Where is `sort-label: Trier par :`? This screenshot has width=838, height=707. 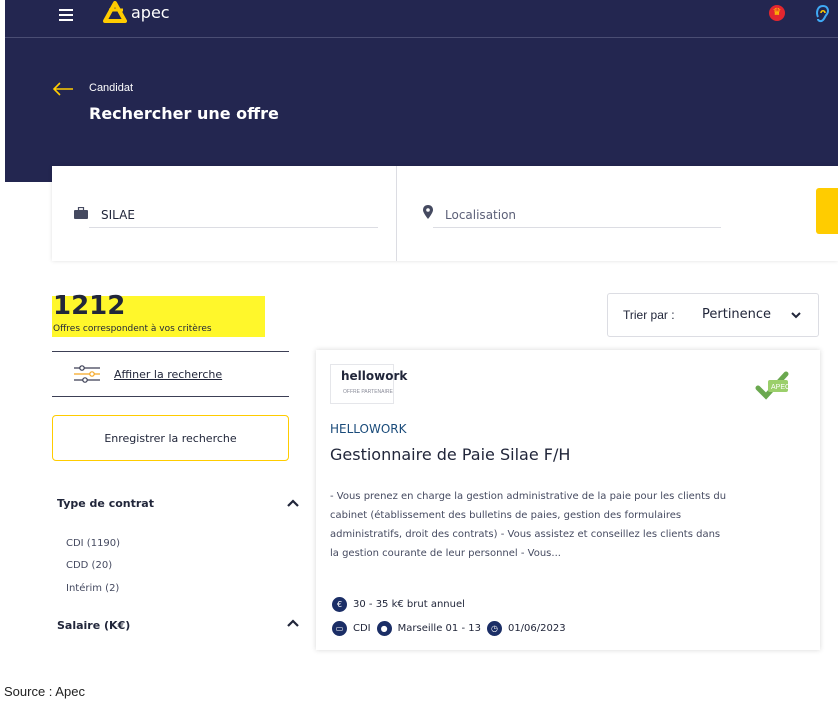
sort-label: Trier par : is located at coordinates (649, 315).